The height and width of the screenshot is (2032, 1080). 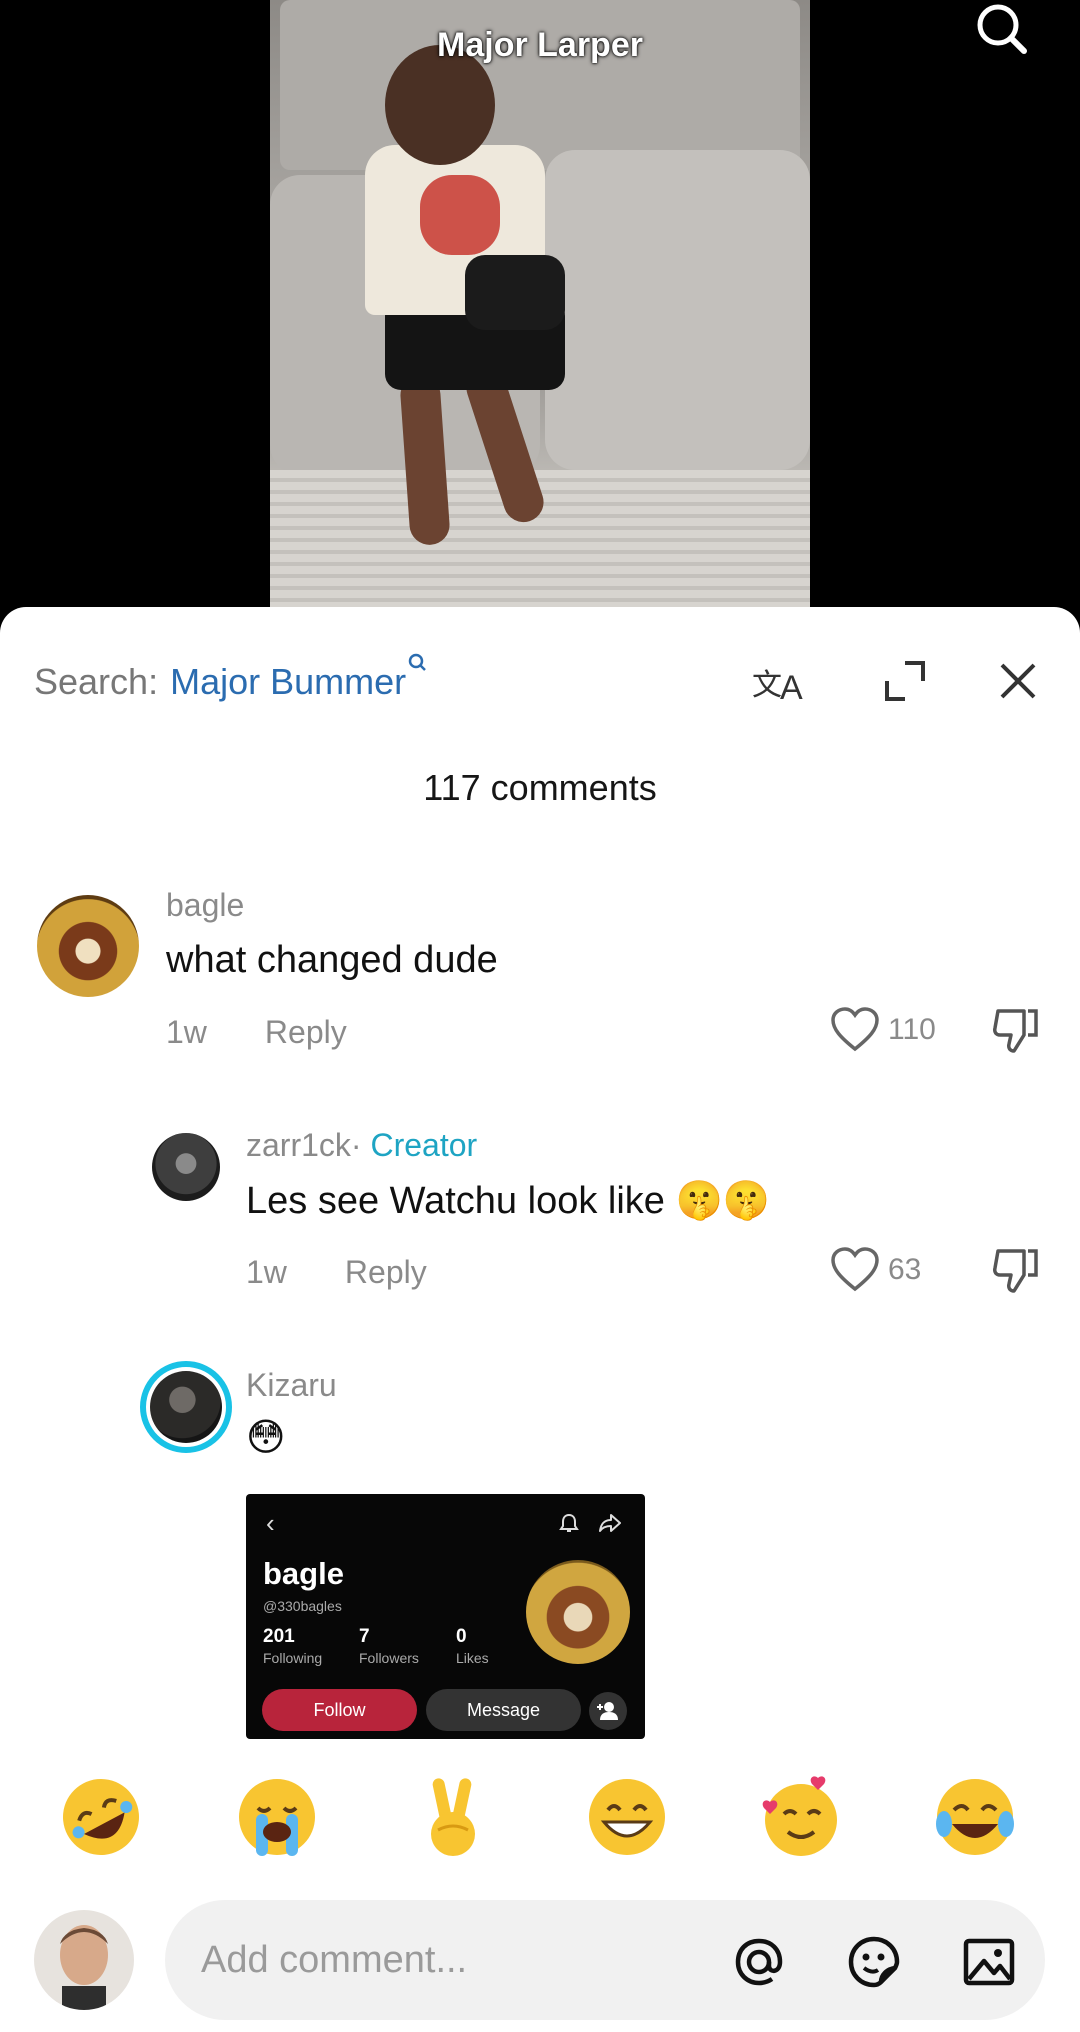 I want to click on search-button, so click(x=1003, y=30).